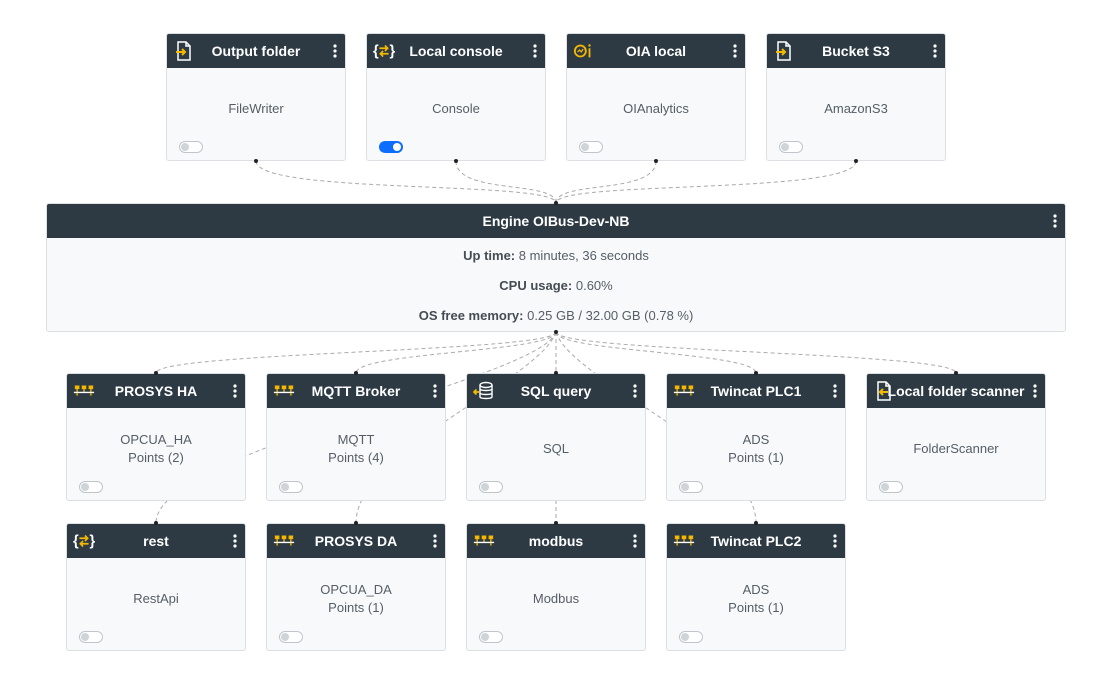 The width and height of the screenshot is (1112, 680). I want to click on connector-header: {} rest, so click(156, 541).